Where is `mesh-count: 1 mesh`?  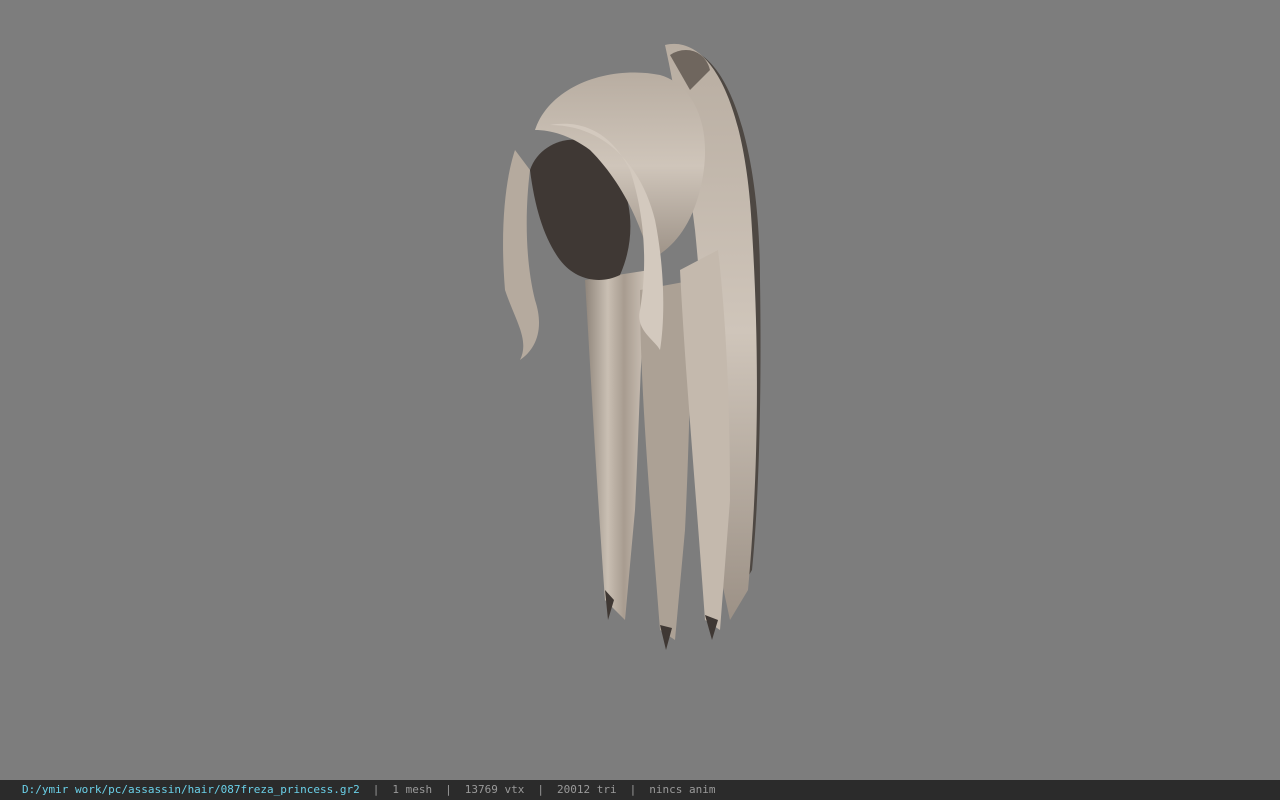
mesh-count: 1 mesh is located at coordinates (412, 789).